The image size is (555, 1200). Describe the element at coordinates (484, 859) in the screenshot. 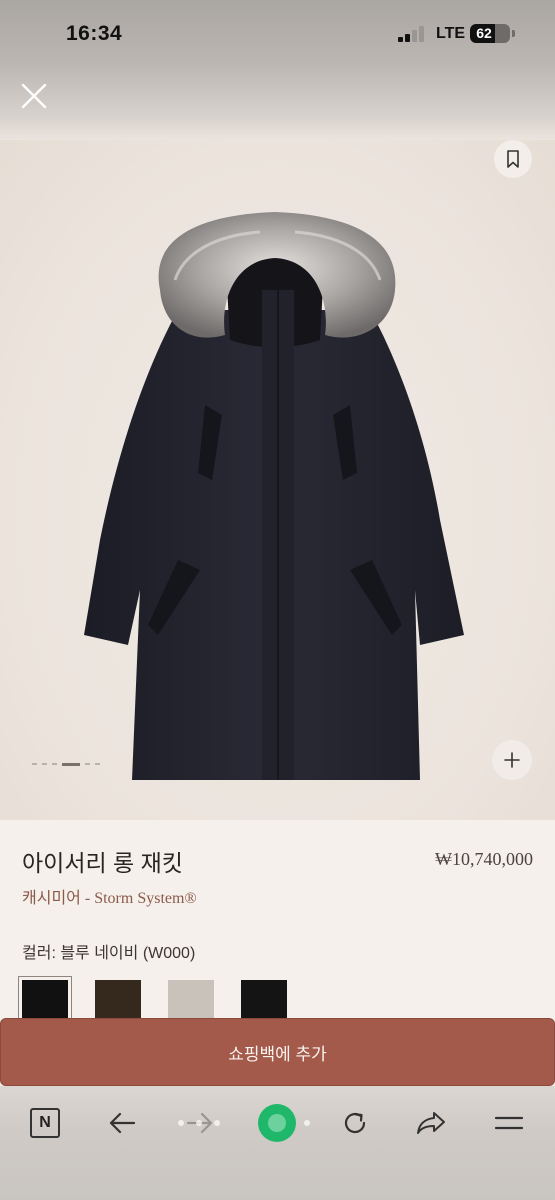

I see `product-price: ₩10,740,000` at that location.